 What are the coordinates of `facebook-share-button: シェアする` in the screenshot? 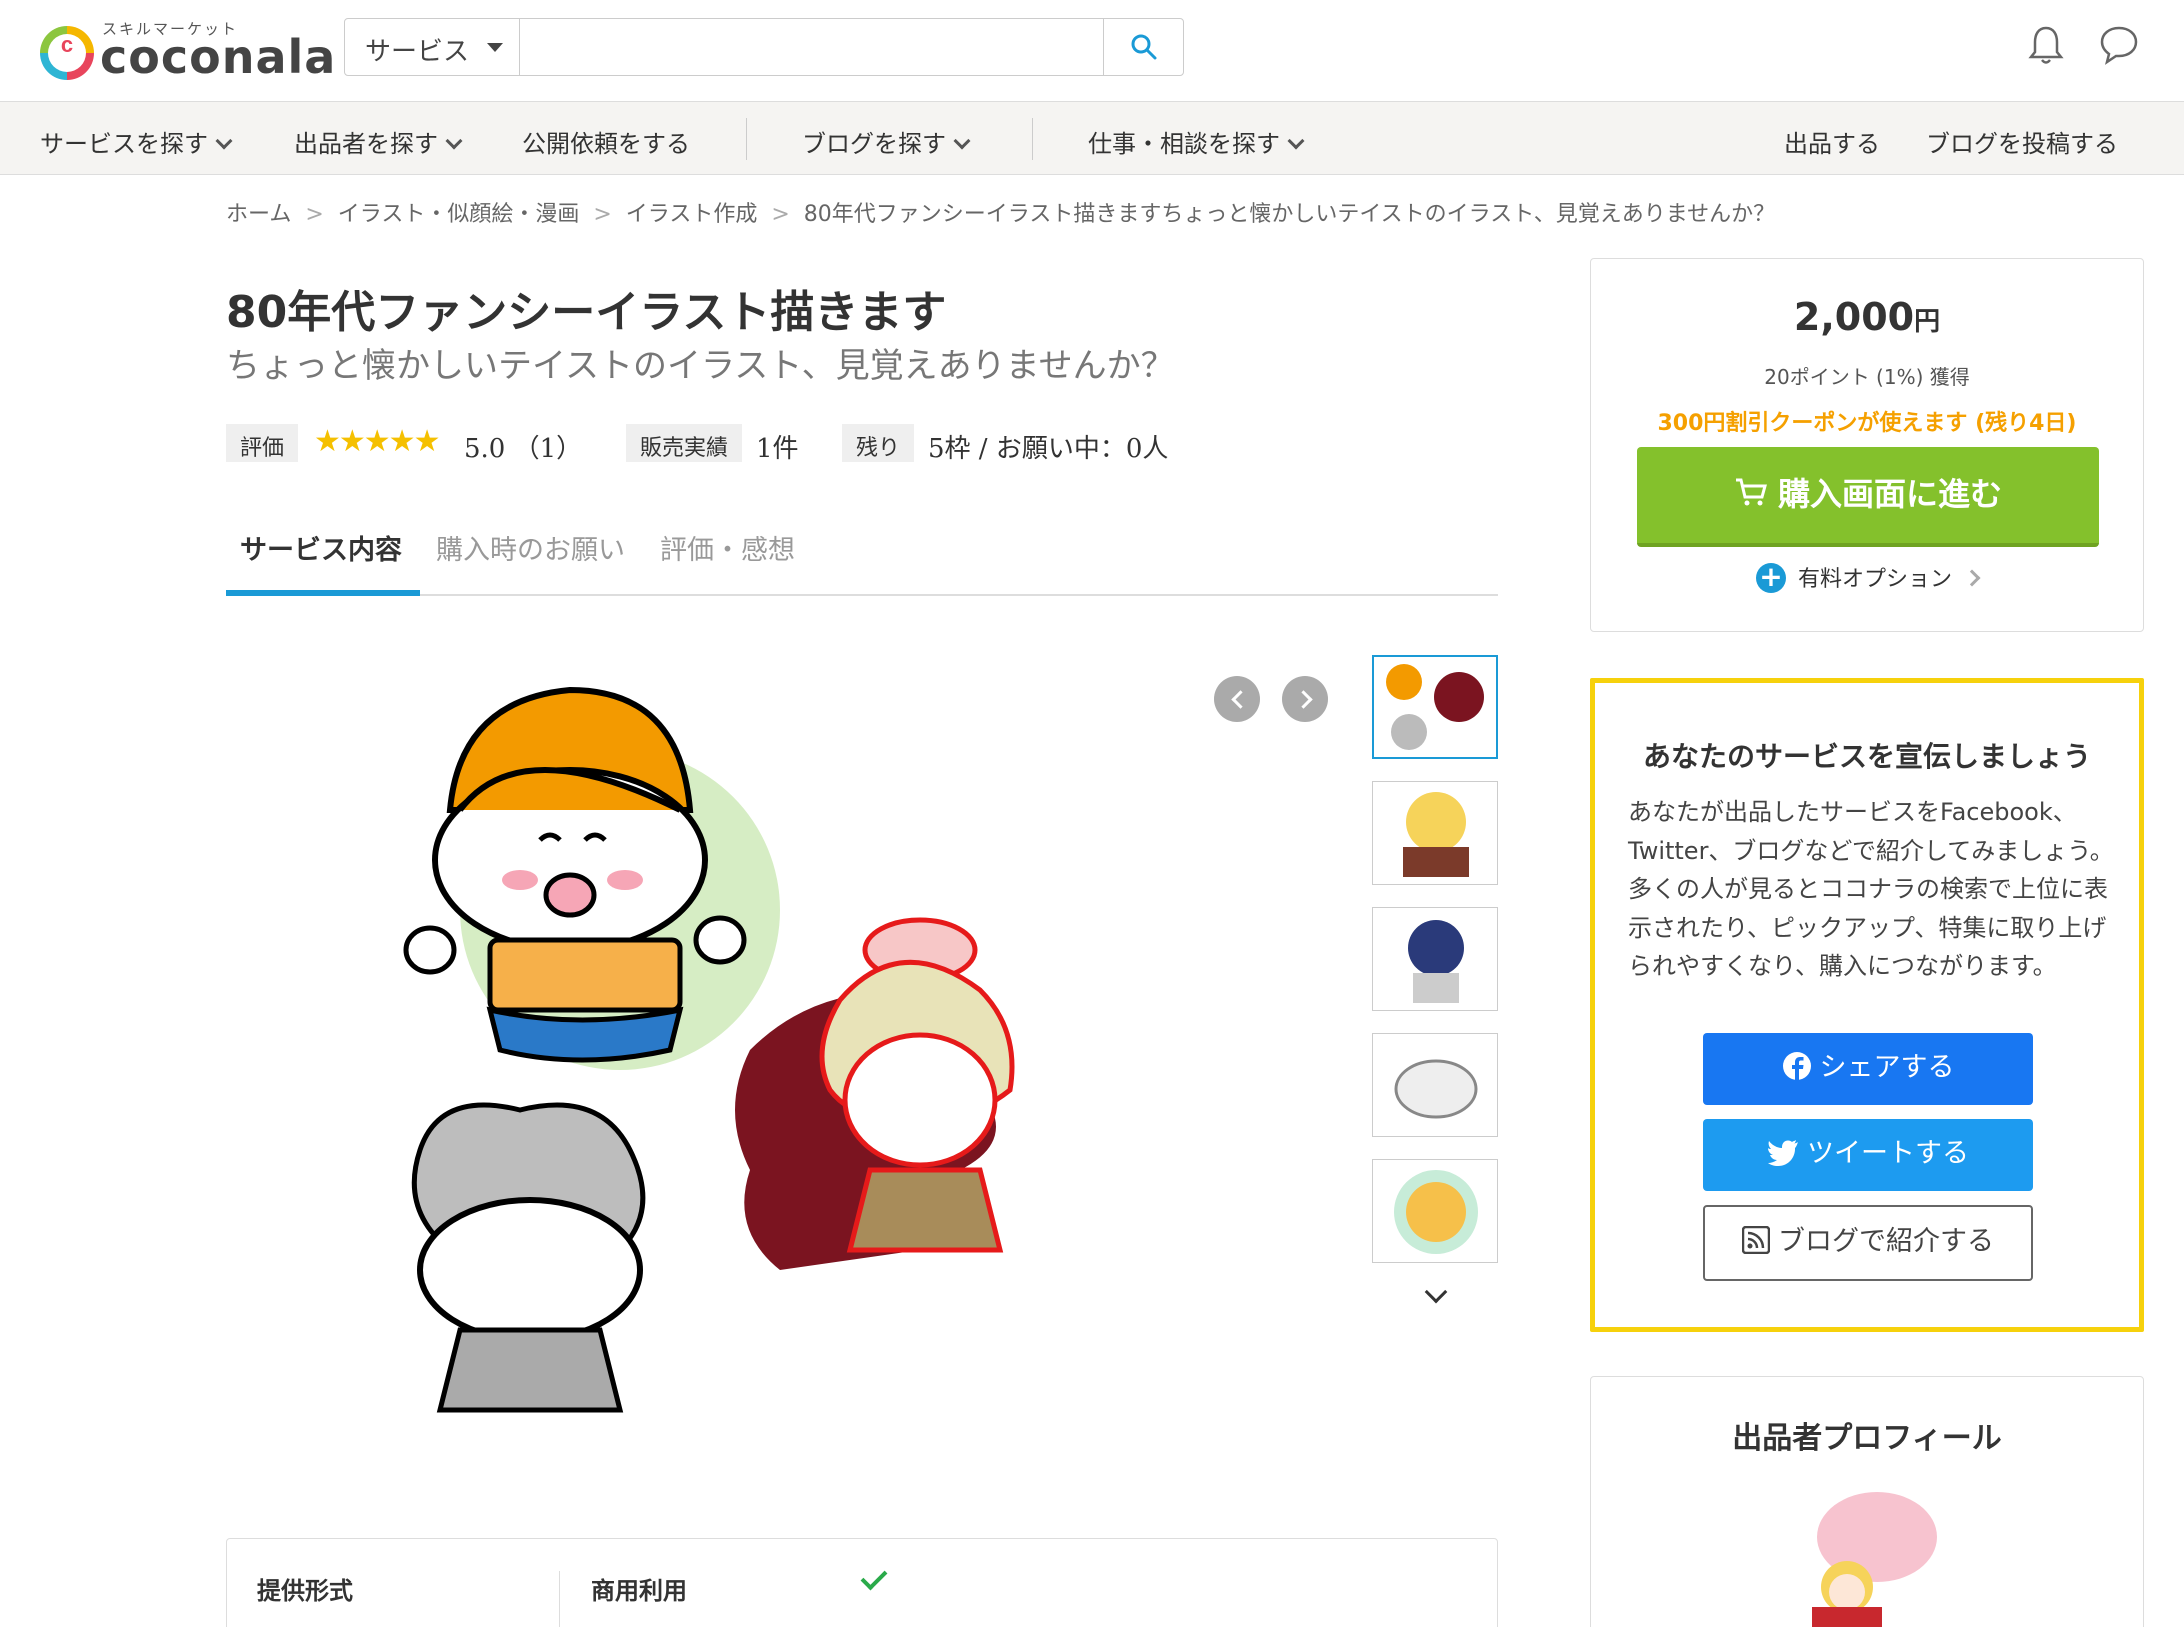 It's located at (1868, 1069).